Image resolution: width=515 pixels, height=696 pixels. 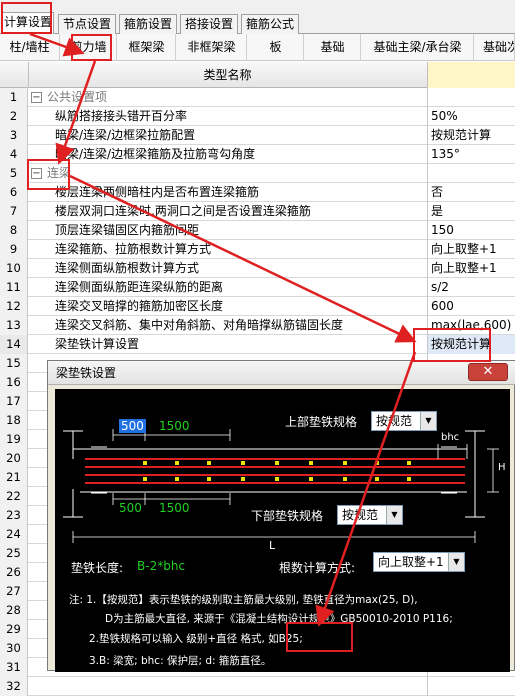 I want to click on row-value: 50%, so click(x=471, y=116).